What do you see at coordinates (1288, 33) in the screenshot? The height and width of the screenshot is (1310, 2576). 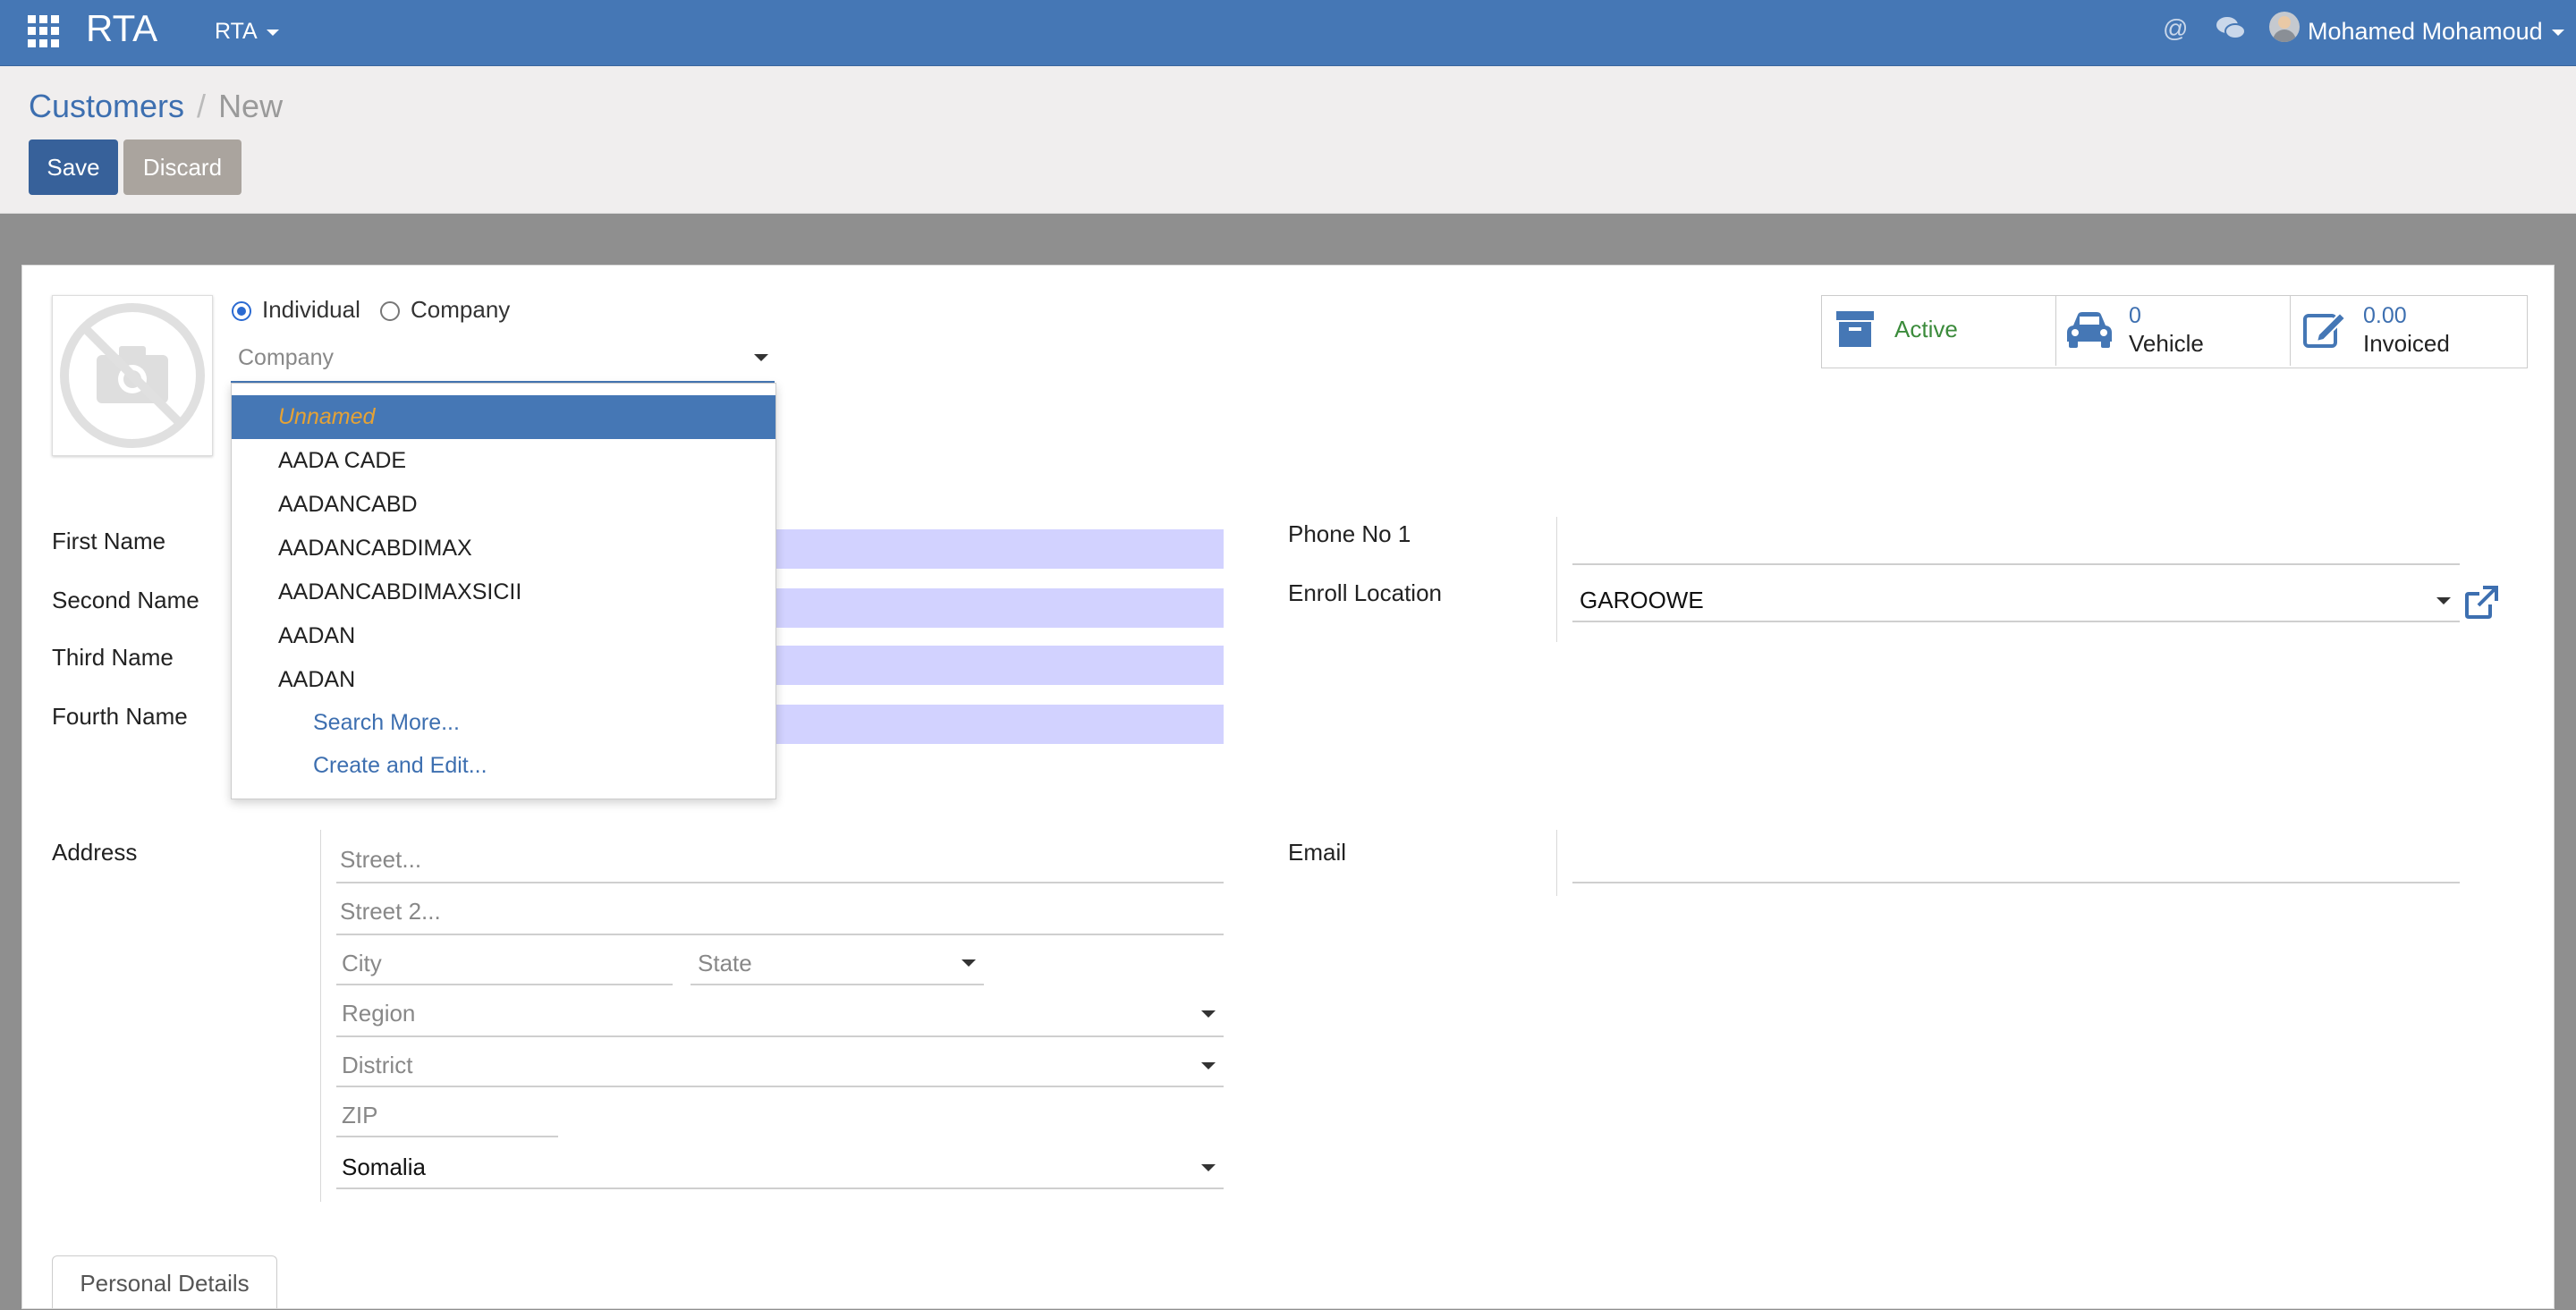 I see `top-navbar` at bounding box center [1288, 33].